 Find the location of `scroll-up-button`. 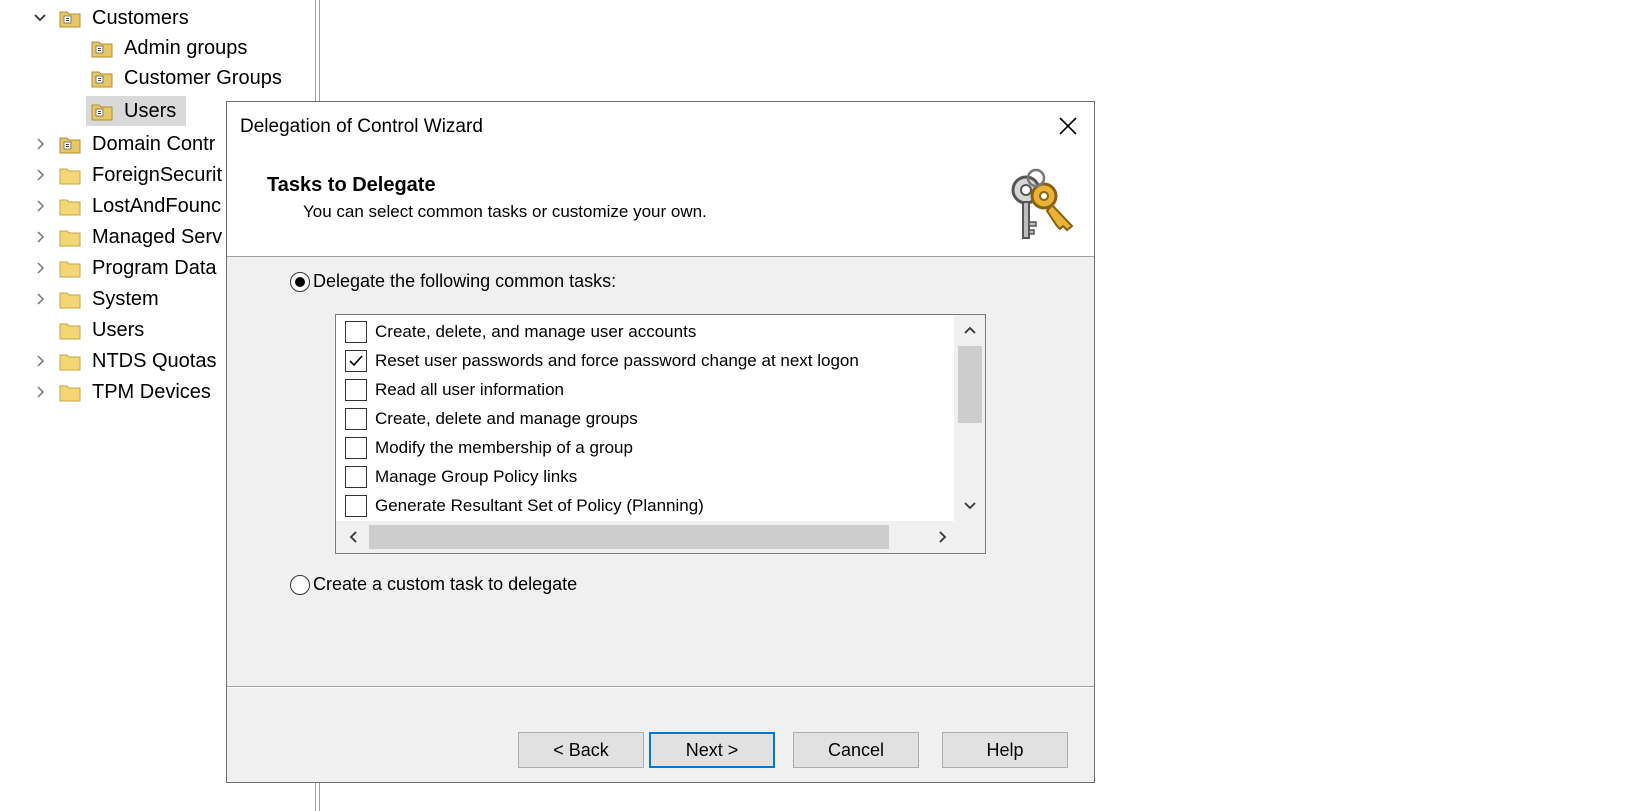

scroll-up-button is located at coordinates (969, 330).